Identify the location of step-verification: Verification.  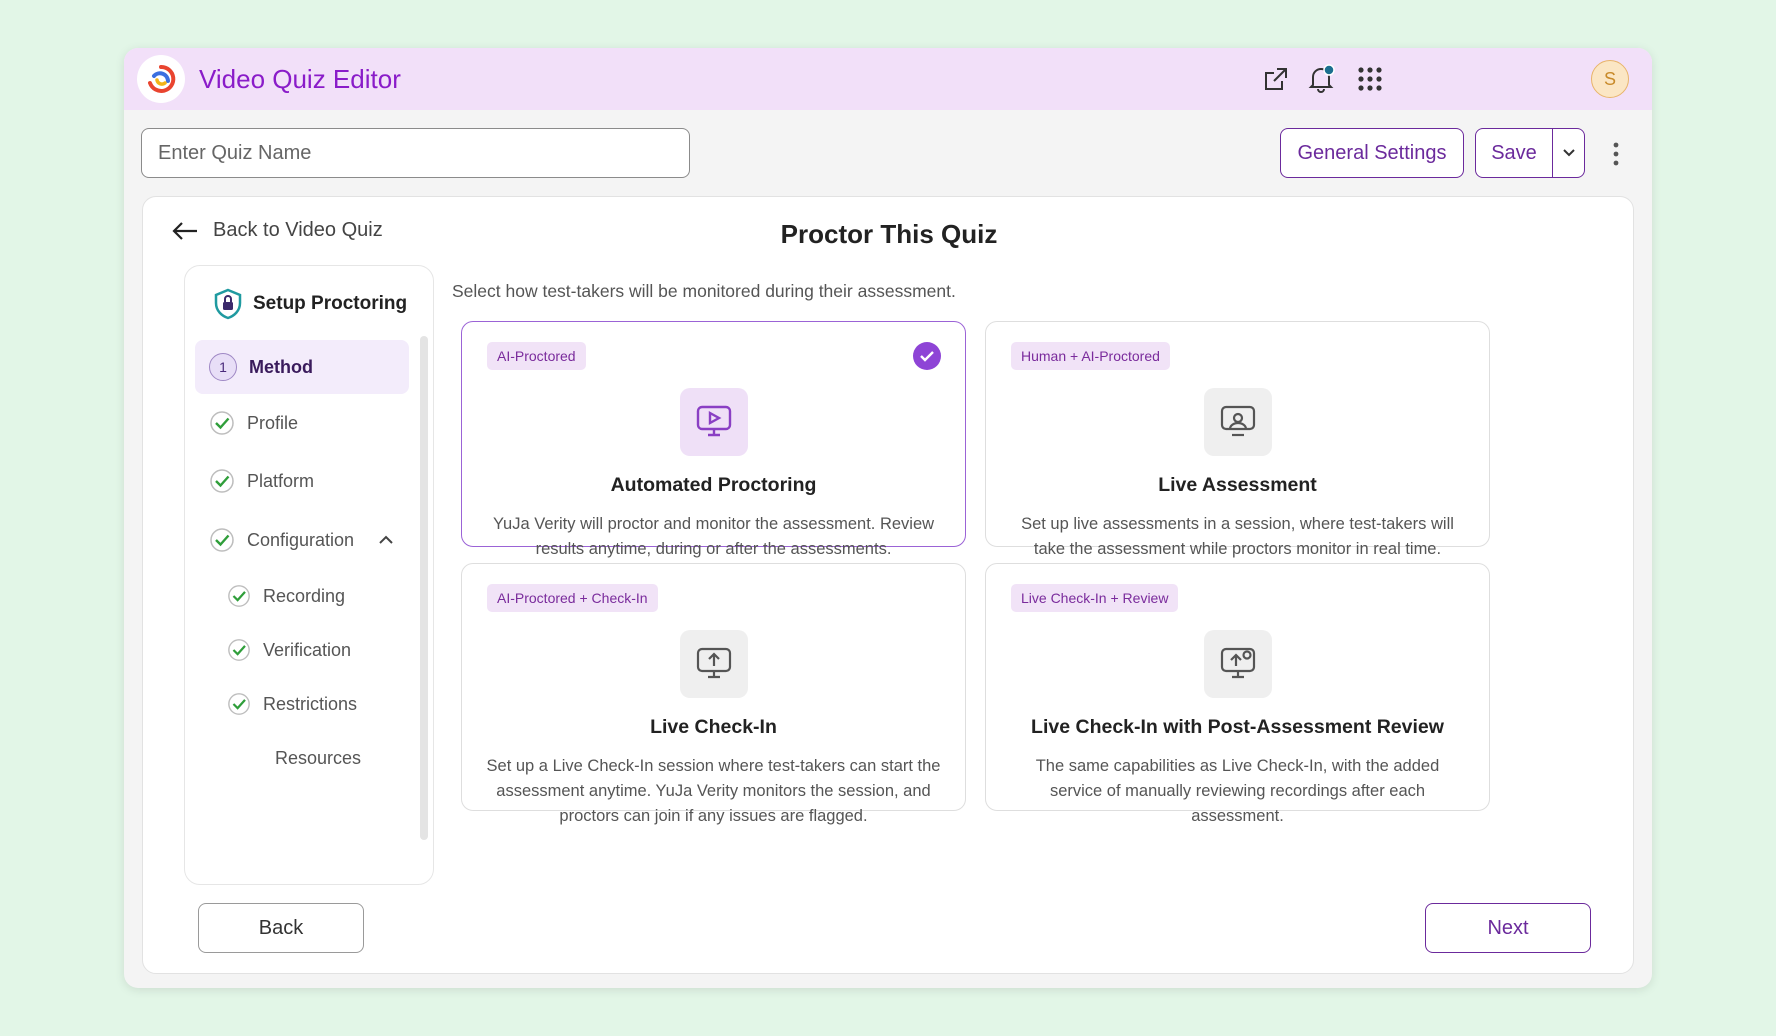
(311, 650).